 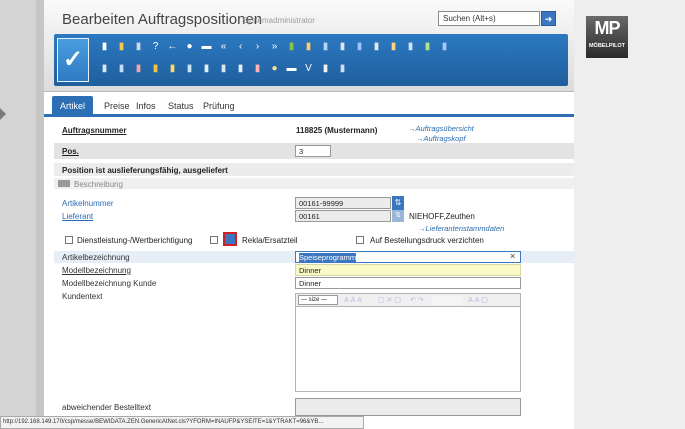 I want to click on toolbar-row-2: ▮ ▮ ▮ ▮ ▮ ▮ ▮ ▮ ▮ ▮ ● ▬ V ▮ ▮, so click(x=223, y=69).